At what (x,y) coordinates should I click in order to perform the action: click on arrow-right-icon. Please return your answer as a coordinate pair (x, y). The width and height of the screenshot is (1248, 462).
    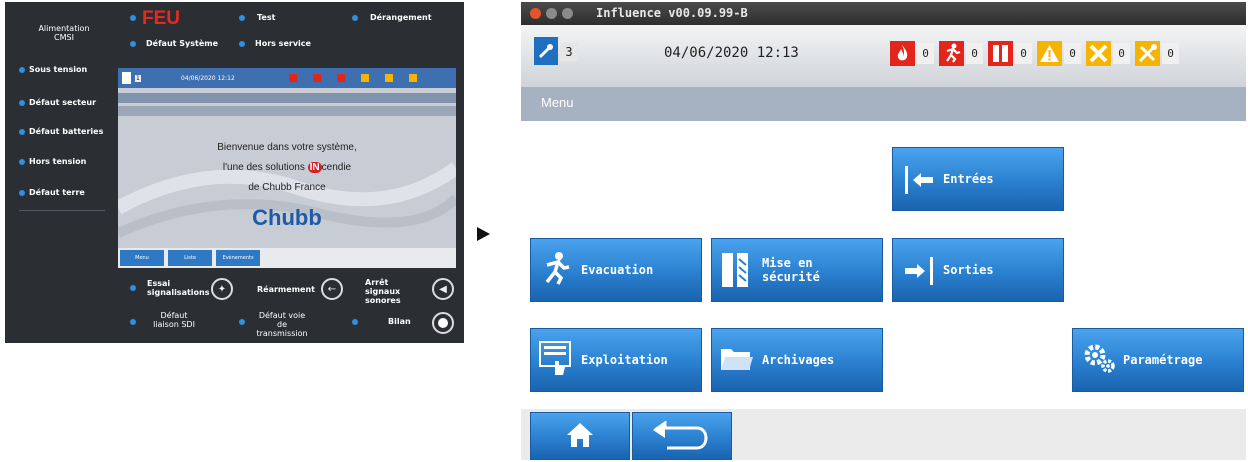
    Looking at the image, I should click on (483, 234).